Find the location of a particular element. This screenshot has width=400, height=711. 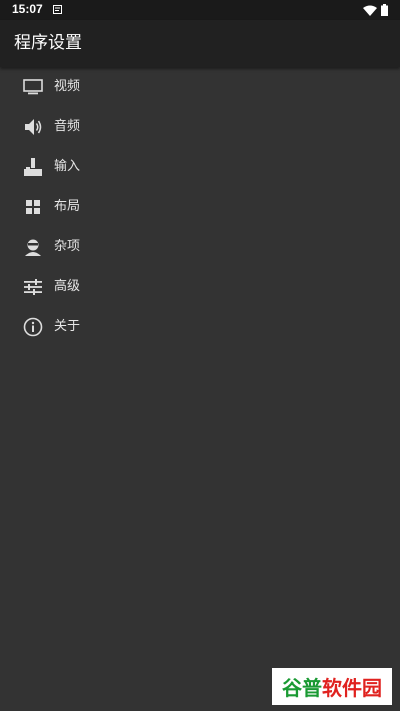

wifi-icon is located at coordinates (370, 10).